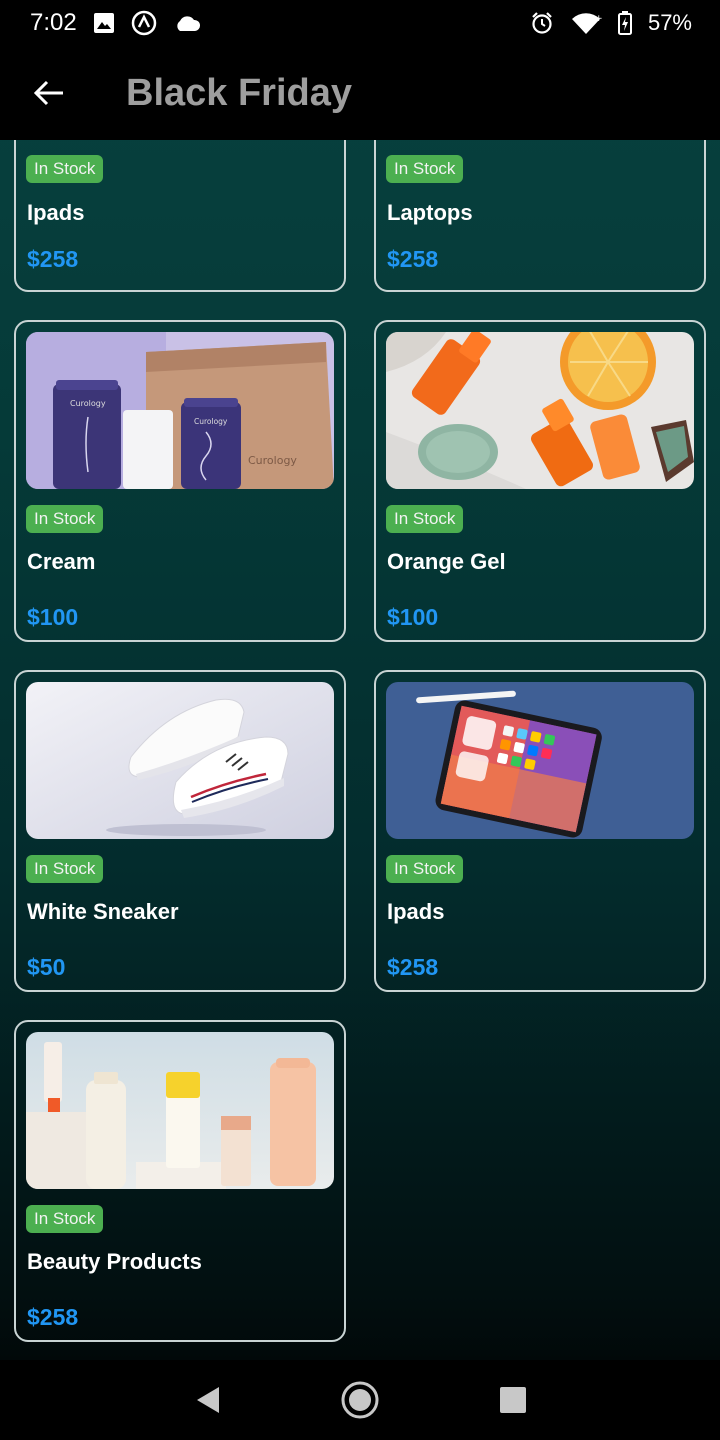  What do you see at coordinates (624, 23) in the screenshot?
I see `battery-charging-icon` at bounding box center [624, 23].